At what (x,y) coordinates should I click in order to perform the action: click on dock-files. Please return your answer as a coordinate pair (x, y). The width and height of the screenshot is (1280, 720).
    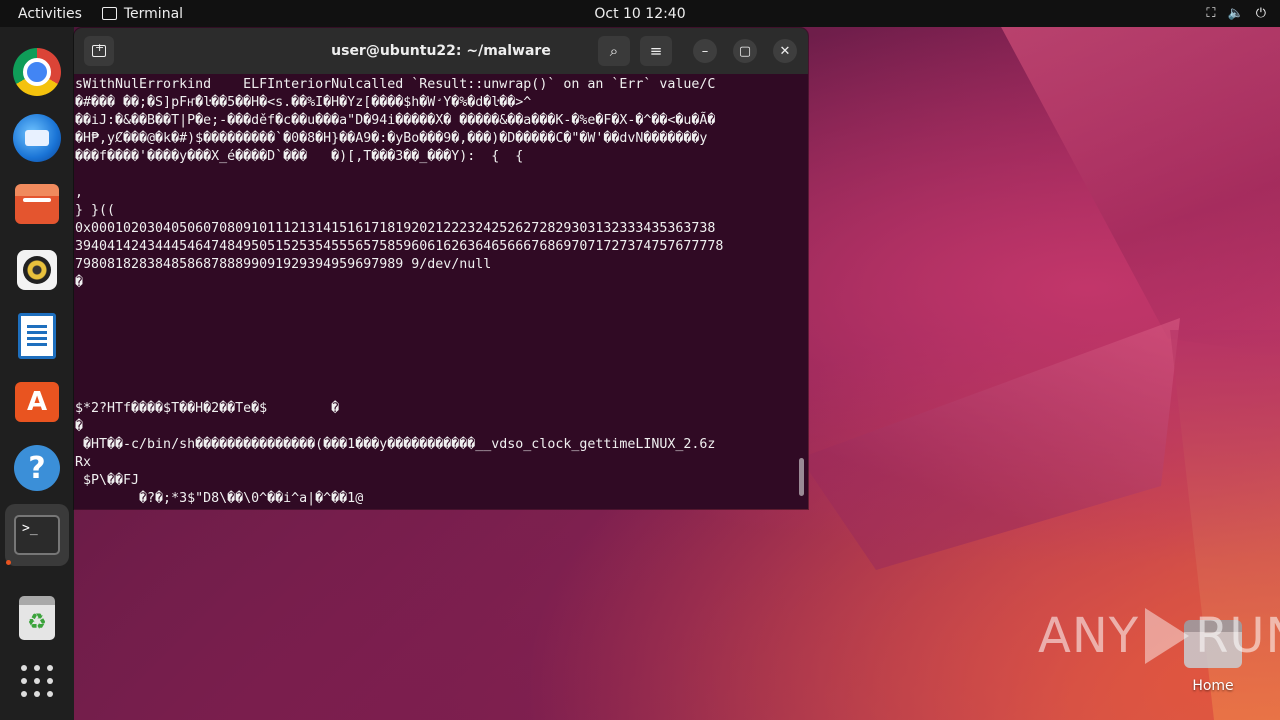
    Looking at the image, I should click on (37, 204).